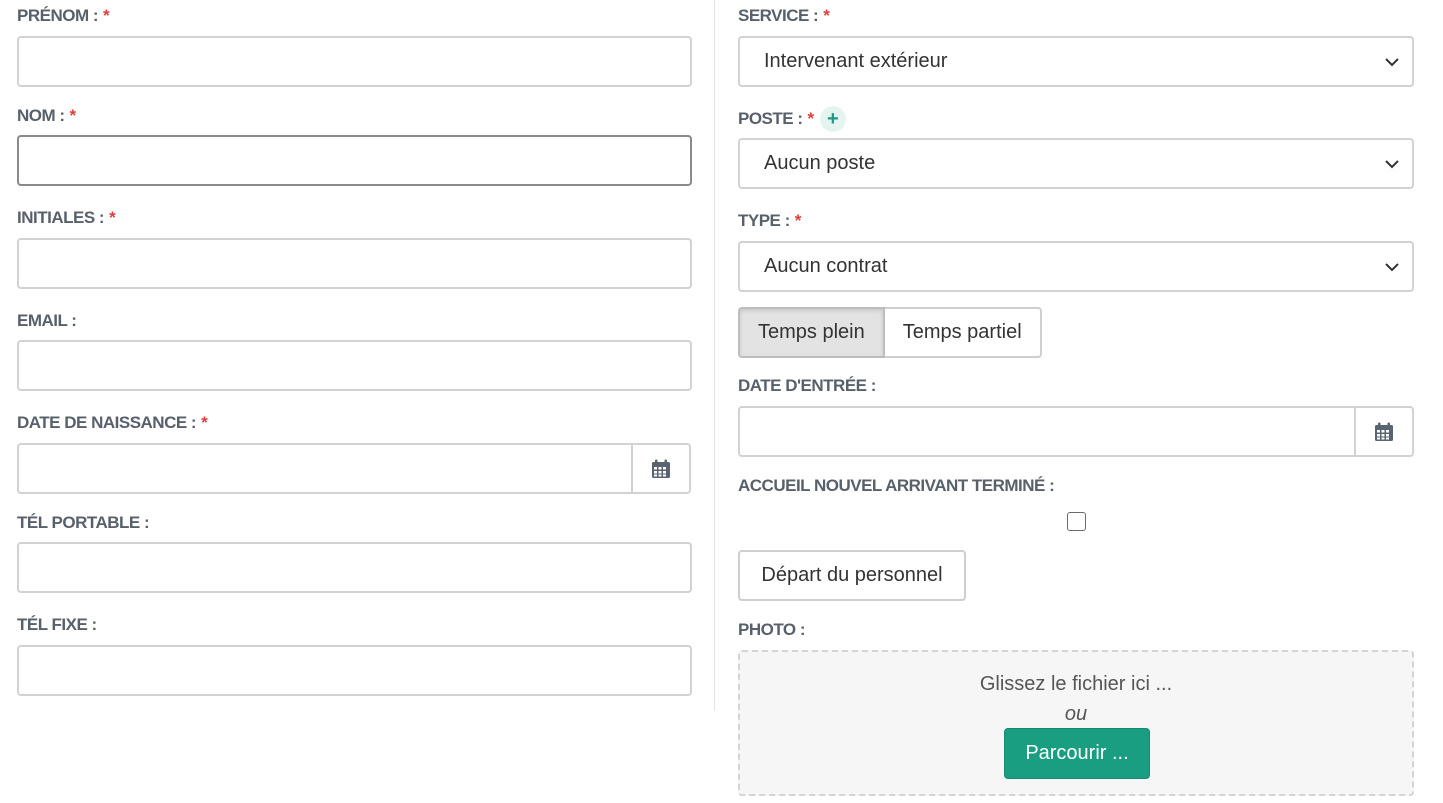 The height and width of the screenshot is (803, 1443). I want to click on temps-partiel-toggle: Temps partiel, so click(963, 332).